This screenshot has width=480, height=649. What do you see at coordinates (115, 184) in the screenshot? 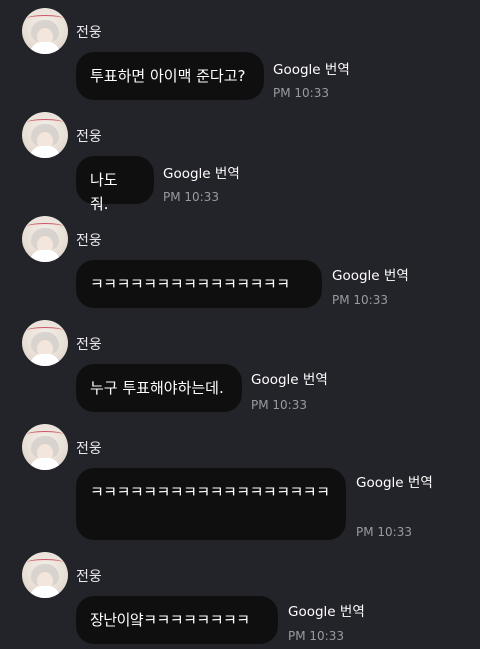
I see `message-bubble: 나도 줘.` at bounding box center [115, 184].